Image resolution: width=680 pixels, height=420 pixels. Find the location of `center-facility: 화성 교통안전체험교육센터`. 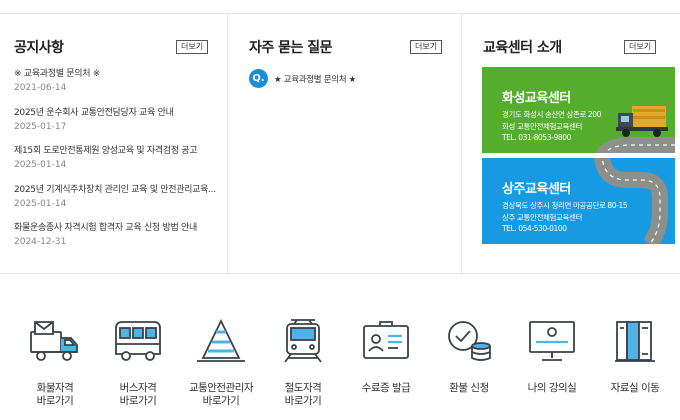

center-facility: 화성 교통안전체험교육센터 is located at coordinates (542, 126).